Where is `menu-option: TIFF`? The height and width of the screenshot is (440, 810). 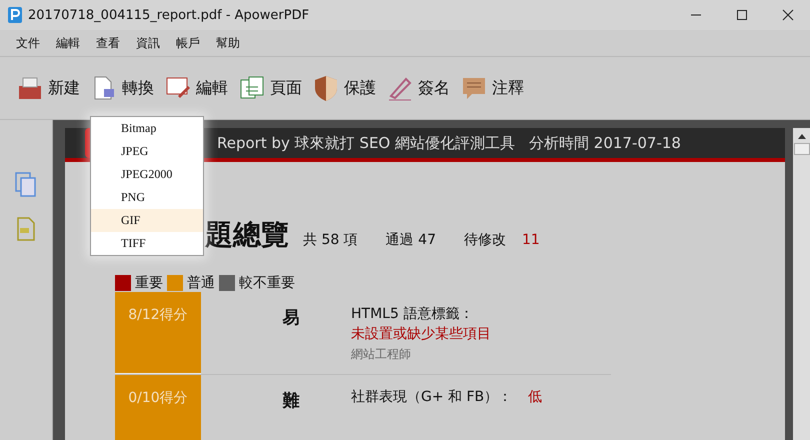 menu-option: TIFF is located at coordinates (147, 243).